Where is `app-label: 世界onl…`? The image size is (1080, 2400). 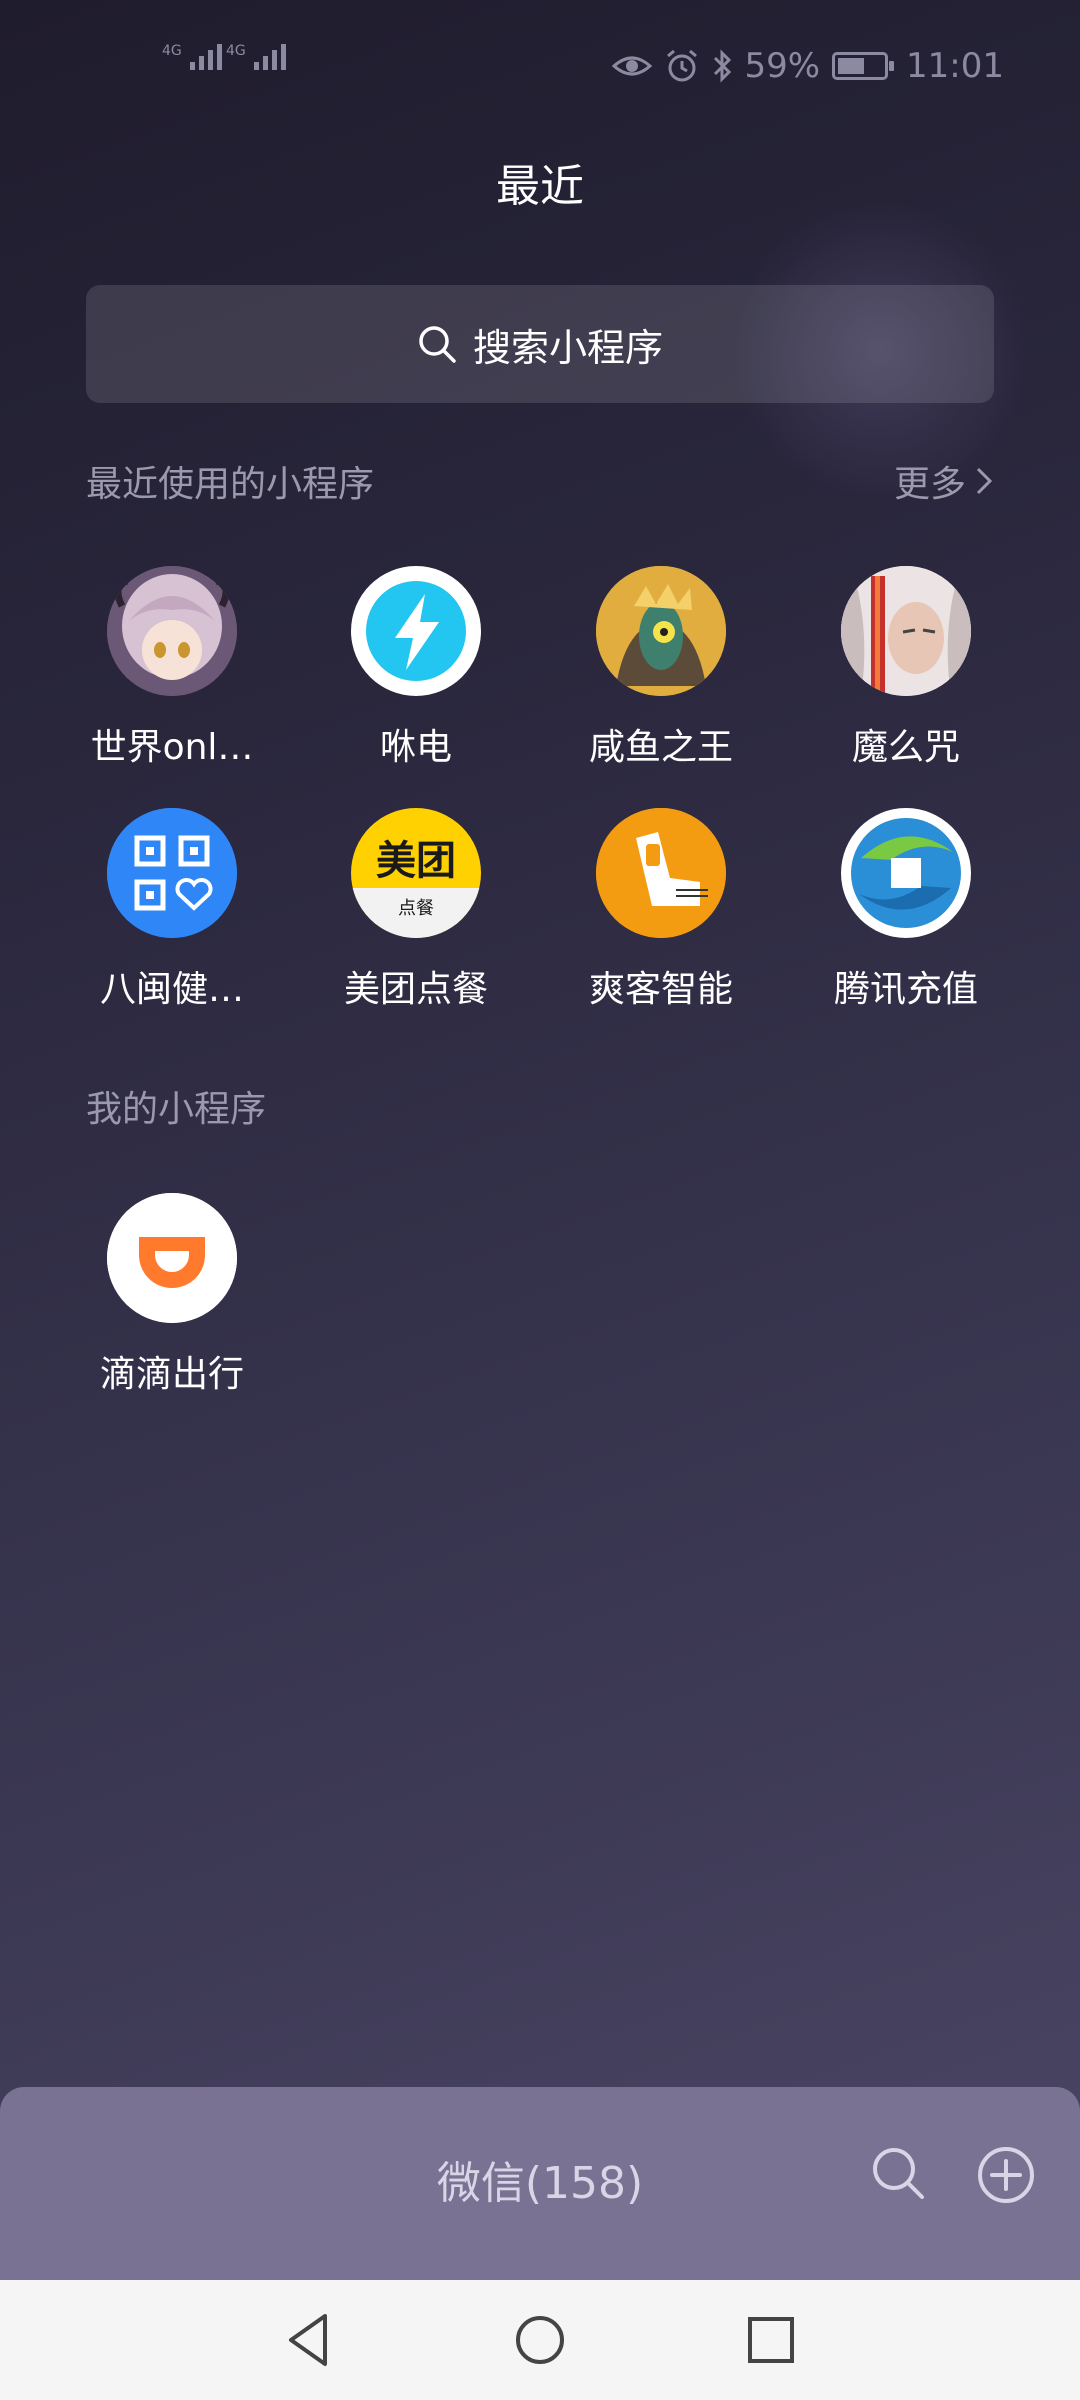 app-label: 世界onl… is located at coordinates (172, 747).